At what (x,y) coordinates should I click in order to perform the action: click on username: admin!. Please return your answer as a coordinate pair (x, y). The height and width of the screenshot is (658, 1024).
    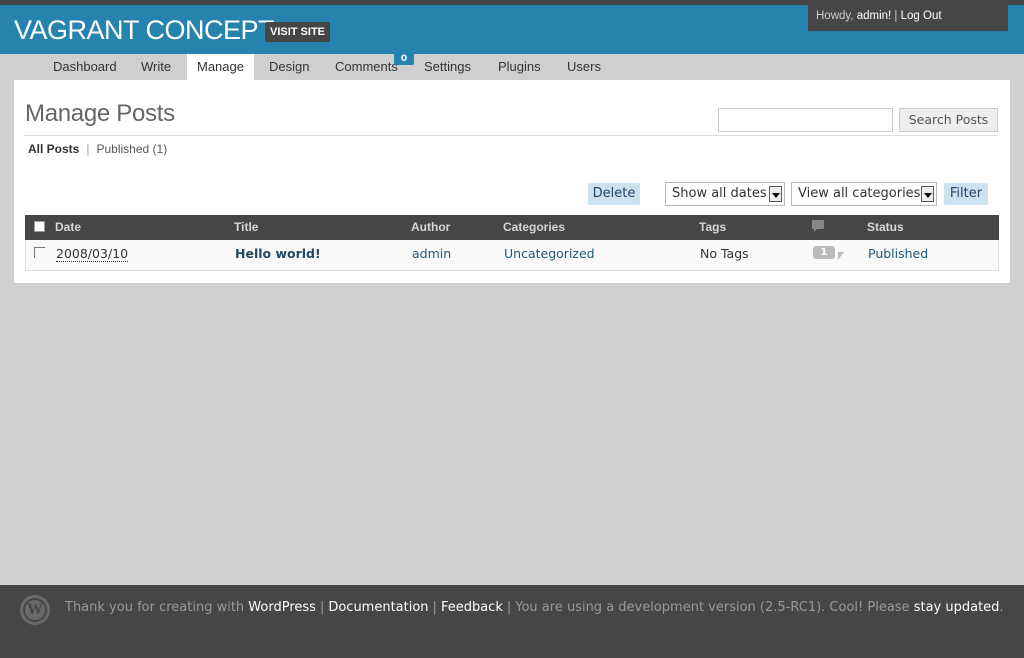
    Looking at the image, I should click on (874, 16).